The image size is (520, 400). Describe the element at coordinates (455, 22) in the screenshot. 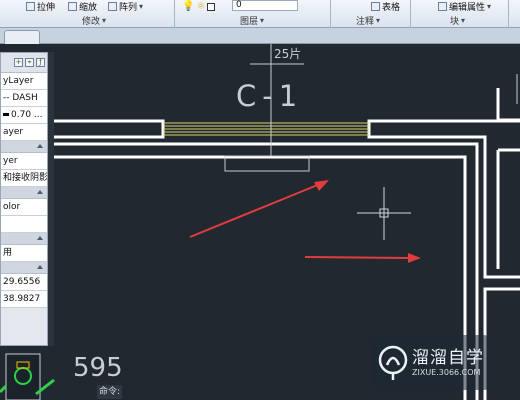

I see `group-block-label: 块` at that location.